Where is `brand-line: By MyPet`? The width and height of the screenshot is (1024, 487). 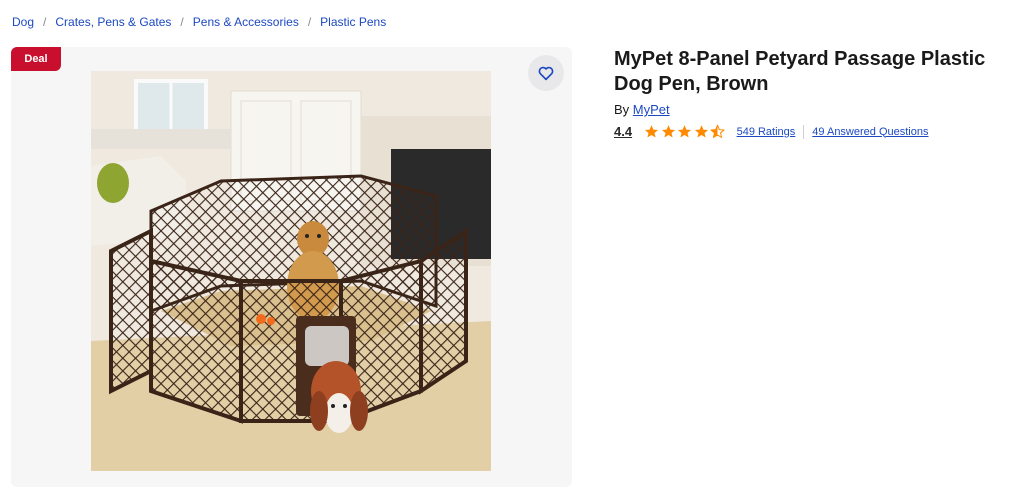
brand-line: By MyPet is located at coordinates (642, 109).